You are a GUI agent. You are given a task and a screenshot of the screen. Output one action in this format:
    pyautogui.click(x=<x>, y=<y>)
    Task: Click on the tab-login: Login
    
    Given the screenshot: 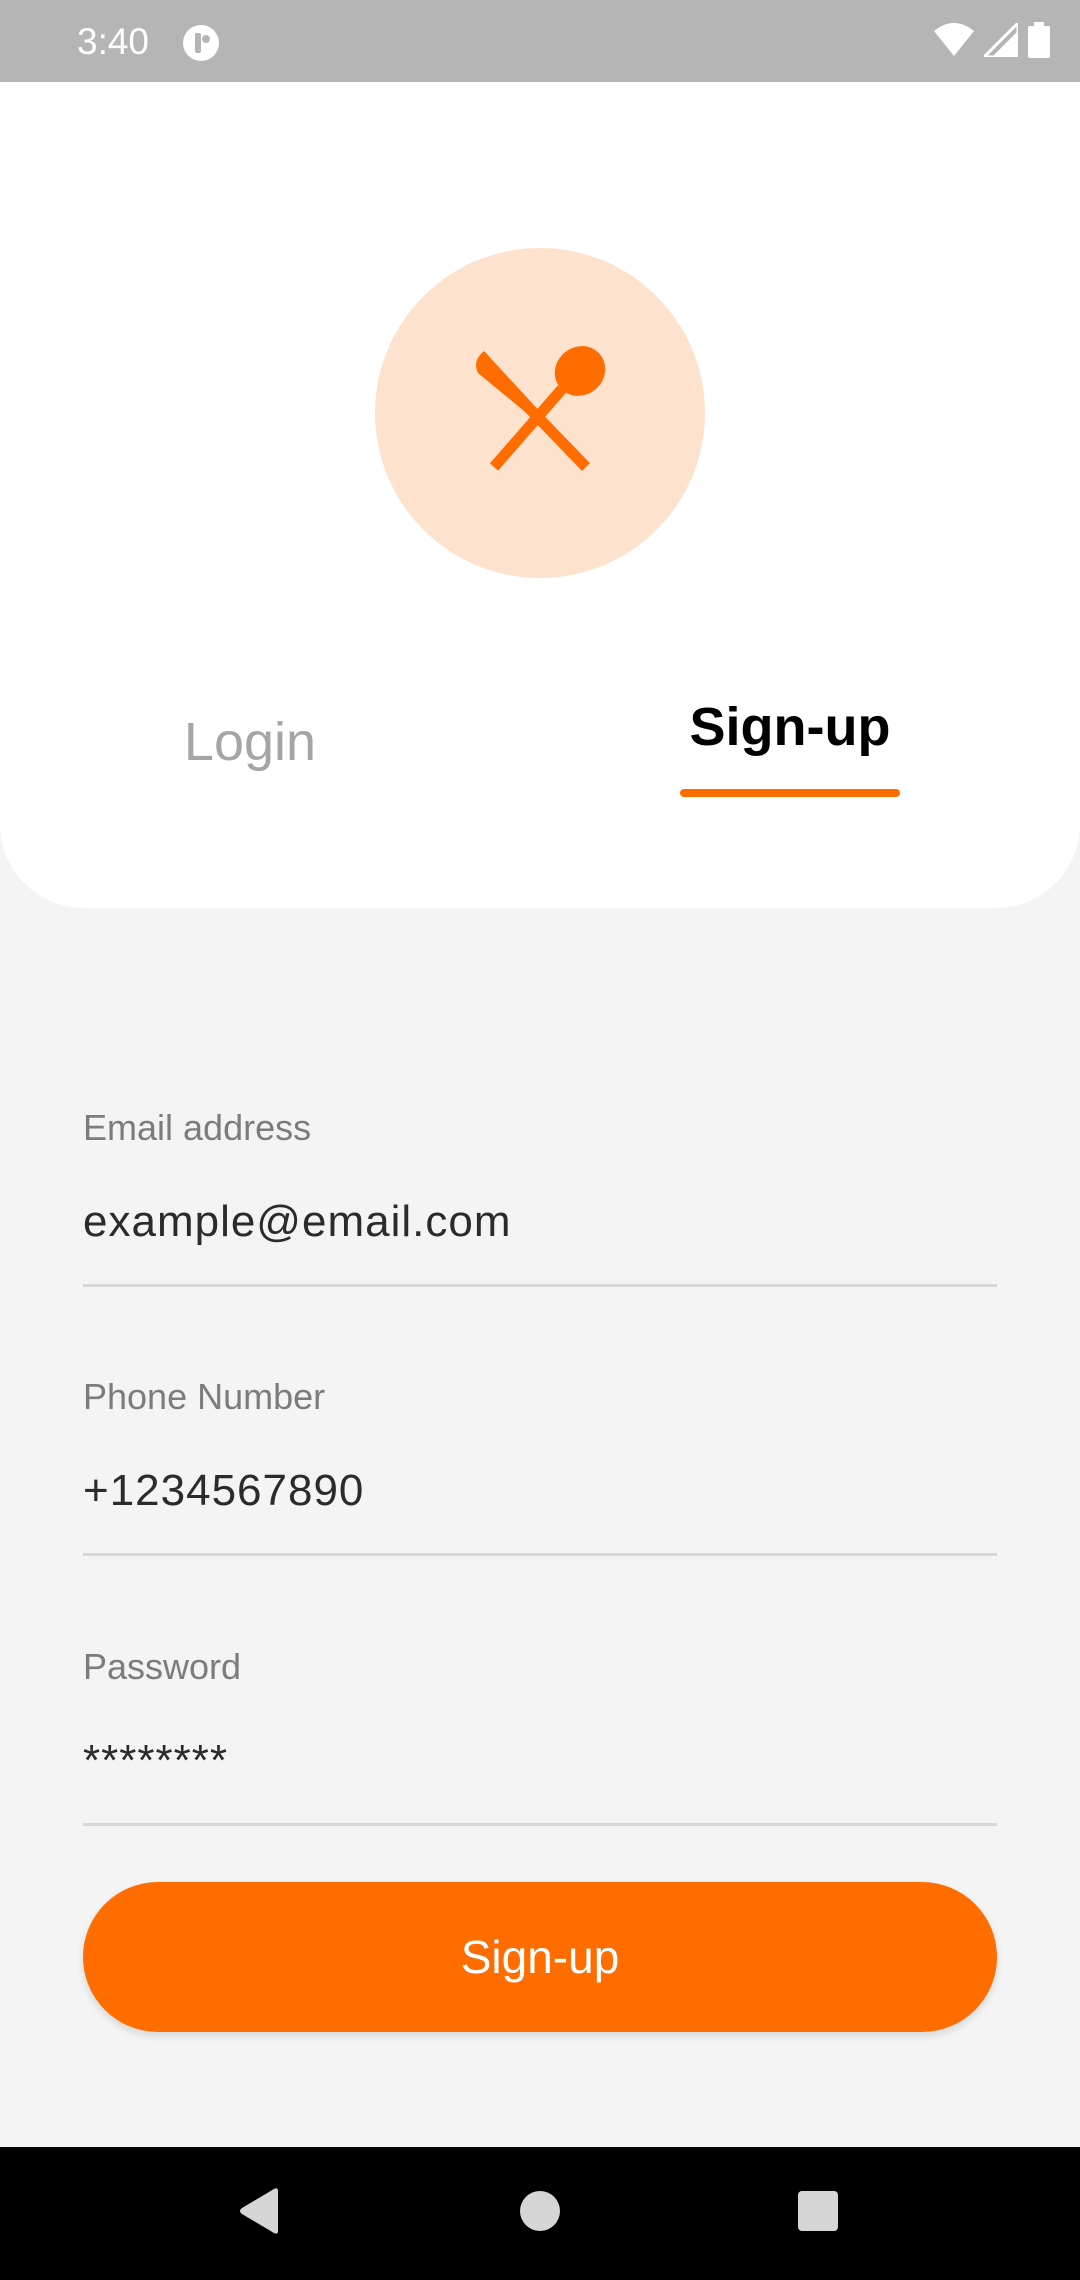 What is the action you would take?
    pyautogui.click(x=250, y=742)
    